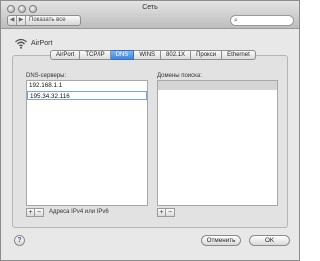 This screenshot has height=261, width=320. Describe the element at coordinates (150, 15) in the screenshot. I see `title-bar: Сеть ◀ ▶ Показать все ⌕` at that location.